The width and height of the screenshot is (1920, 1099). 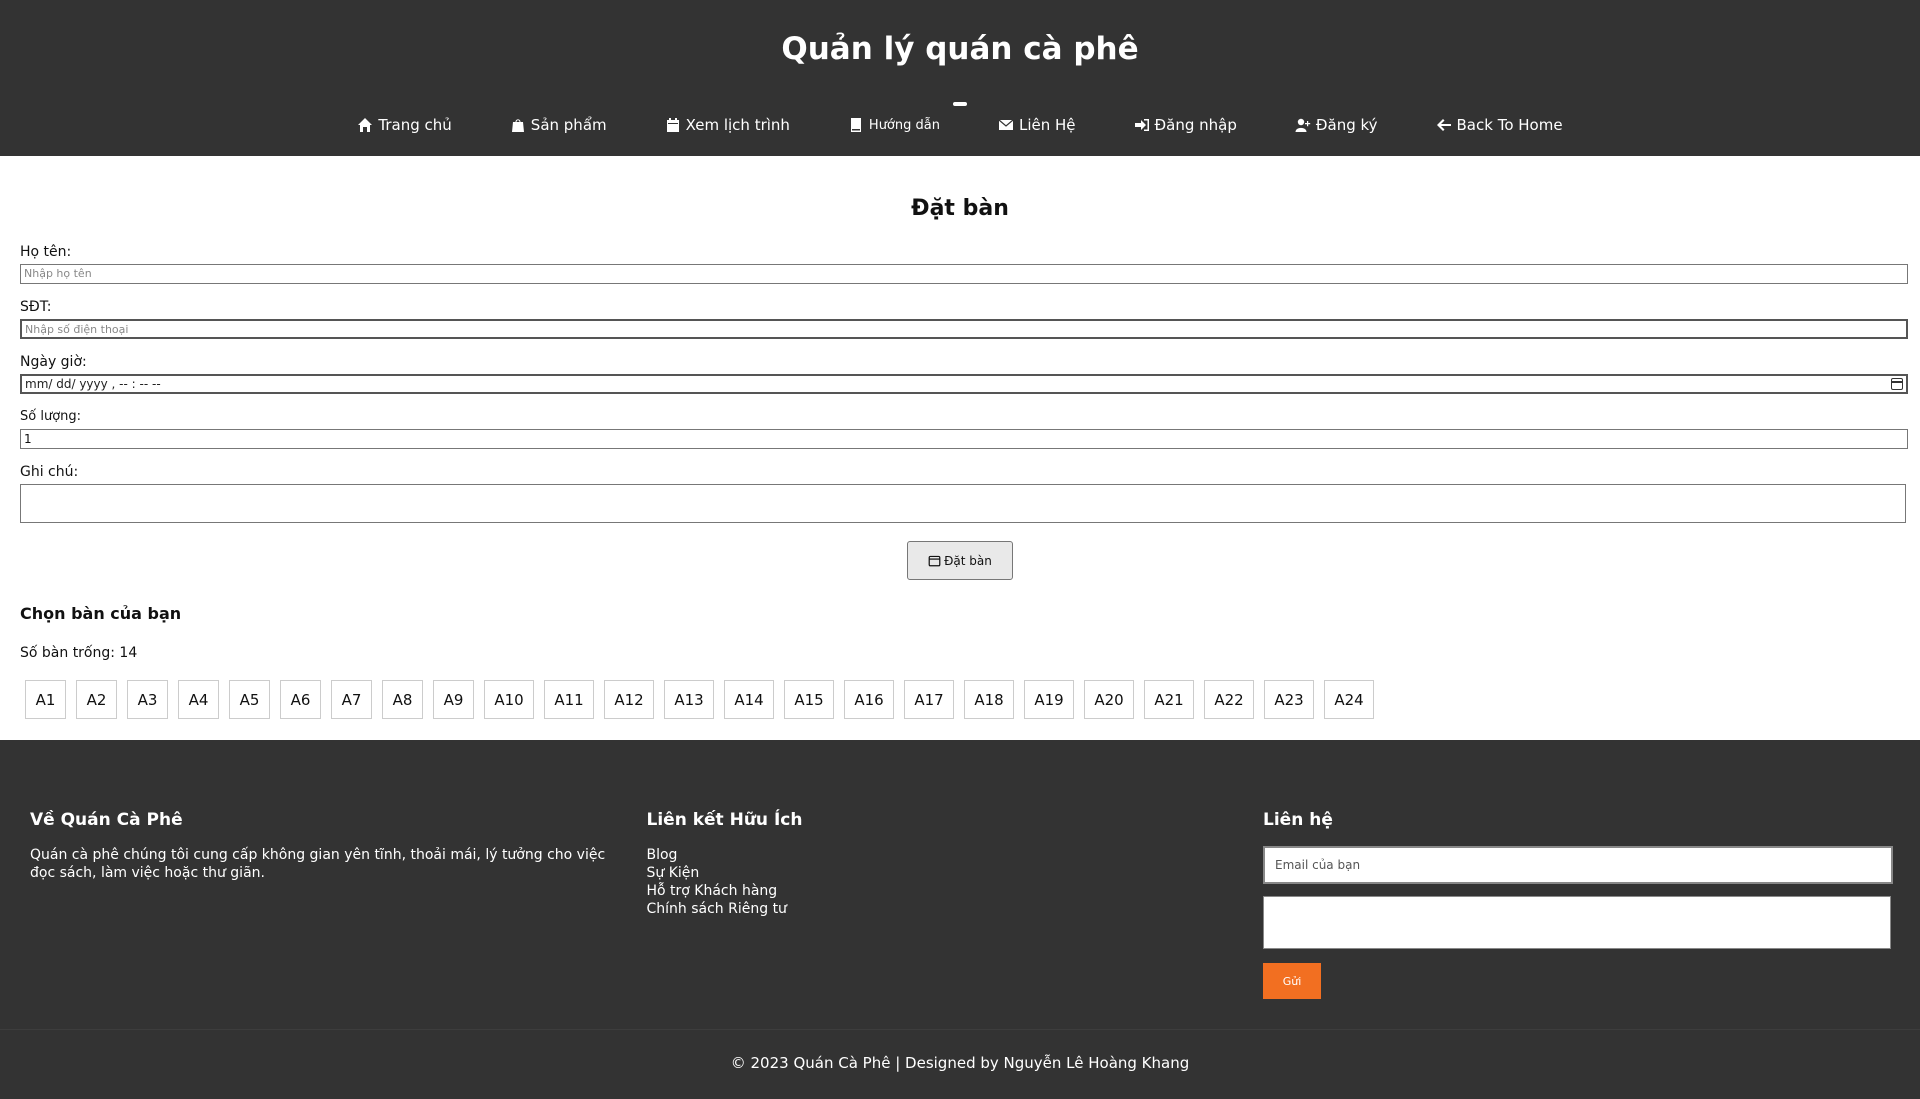 What do you see at coordinates (1897, 384) in the screenshot?
I see `calendar-picker-icon` at bounding box center [1897, 384].